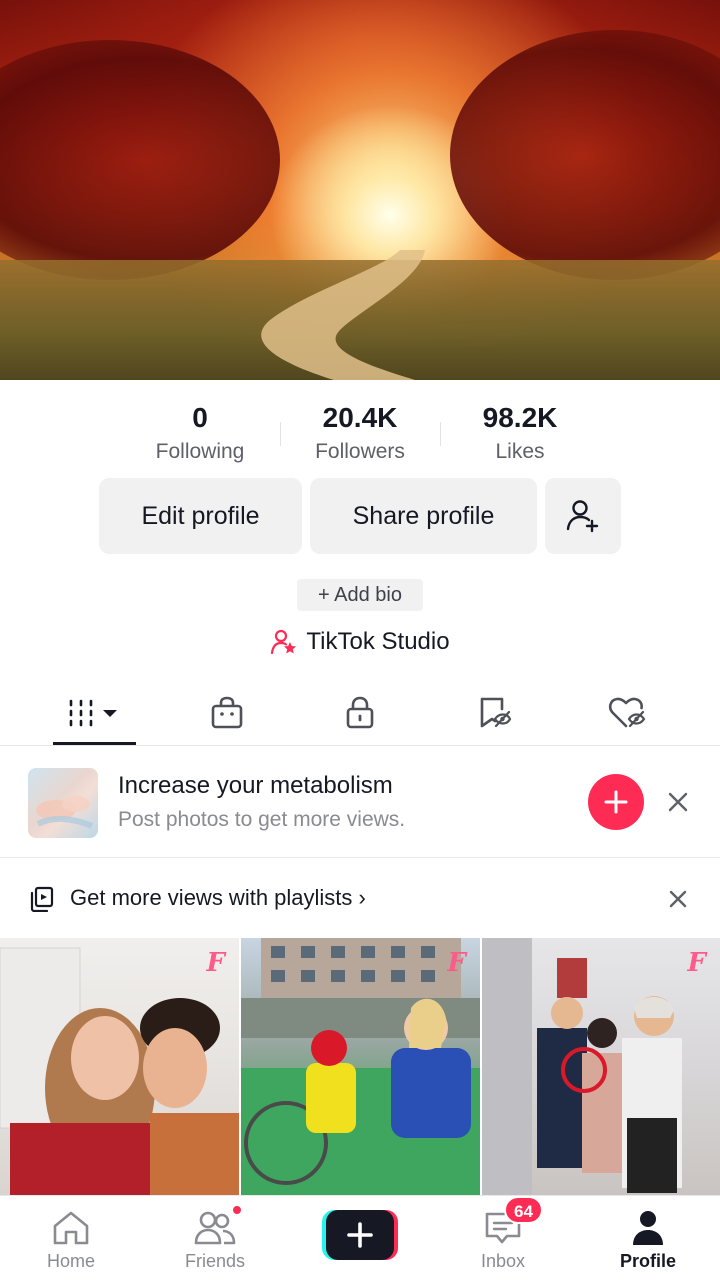  I want to click on followers-stat: 20.4K Followers, so click(360, 432).